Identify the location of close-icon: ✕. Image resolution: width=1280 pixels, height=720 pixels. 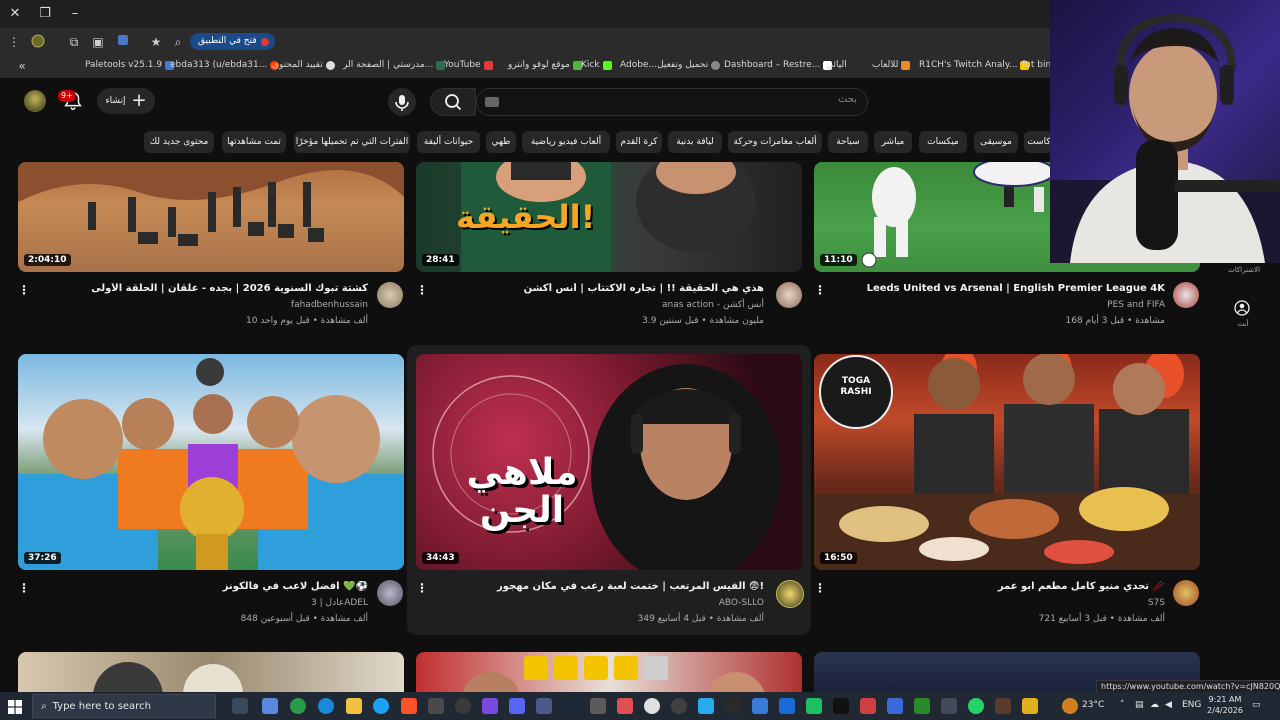
(15, 14).